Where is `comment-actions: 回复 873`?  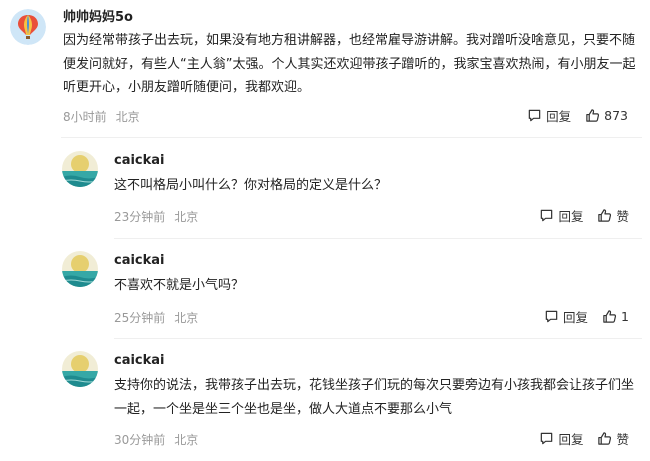 comment-actions: 回复 873 is located at coordinates (577, 115).